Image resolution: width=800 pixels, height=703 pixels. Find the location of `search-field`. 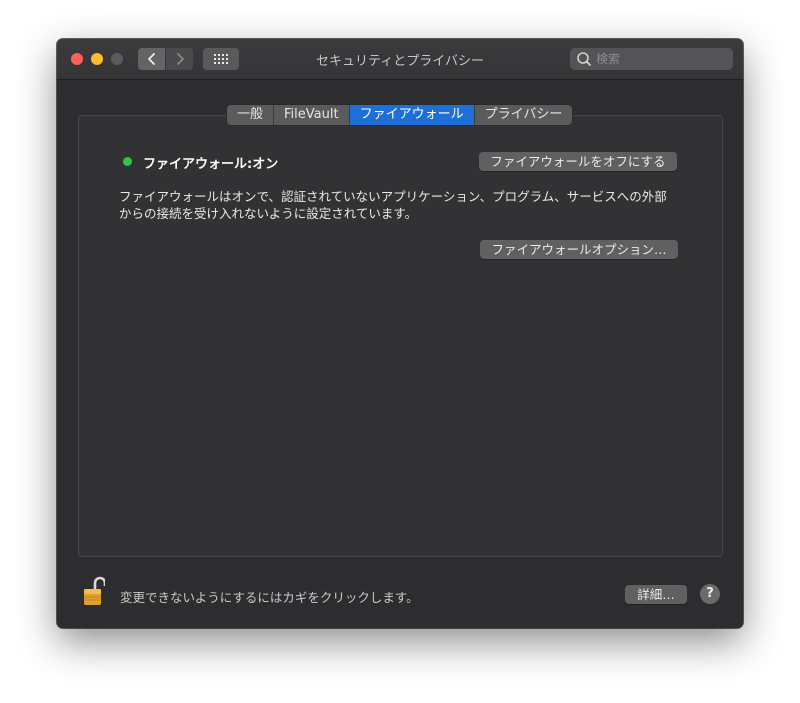

search-field is located at coordinates (651, 59).